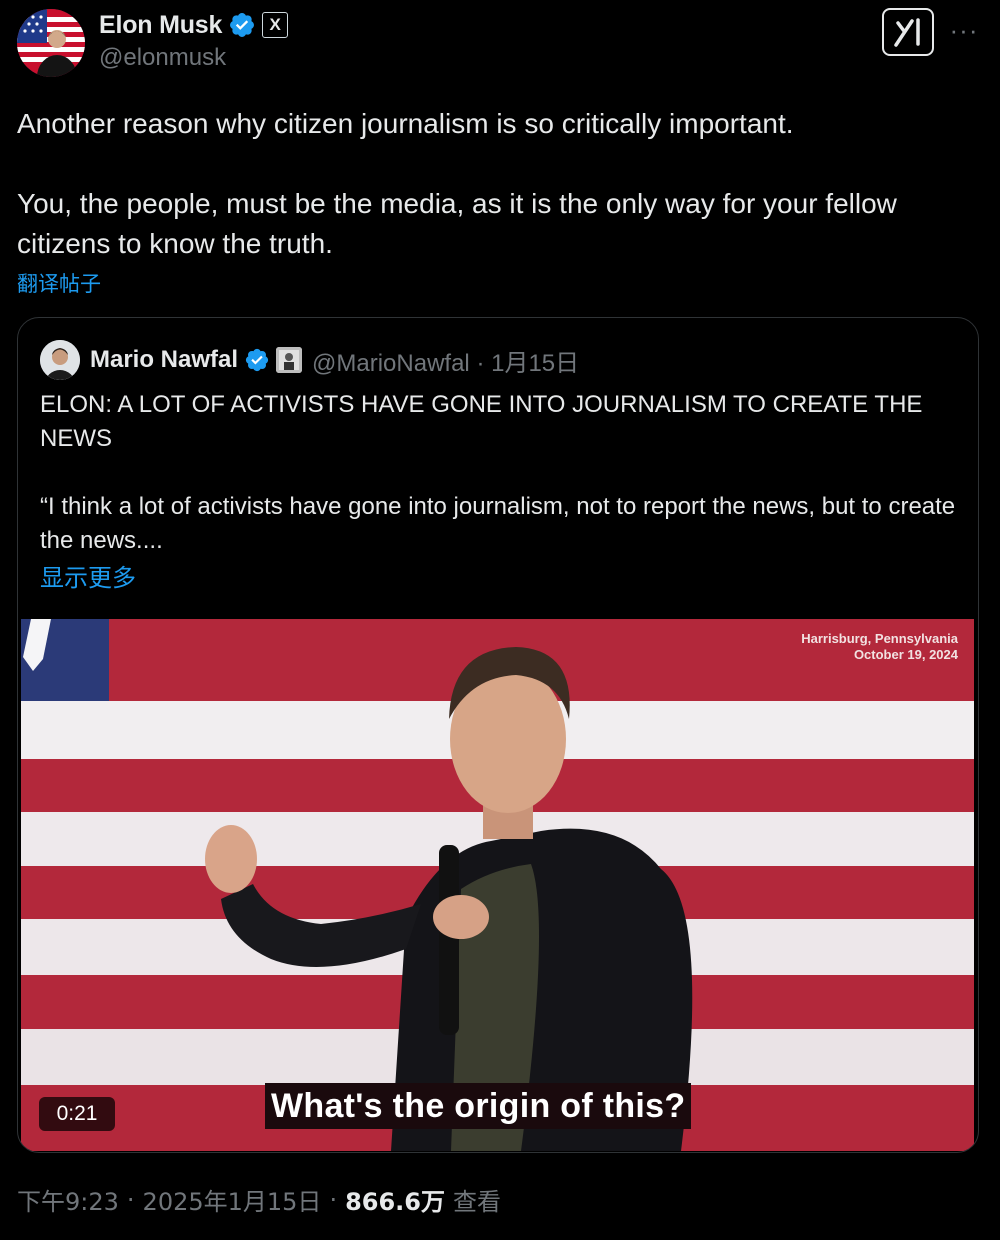 This screenshot has height=1240, width=1000. I want to click on verified-badge-icon, so click(242, 25).